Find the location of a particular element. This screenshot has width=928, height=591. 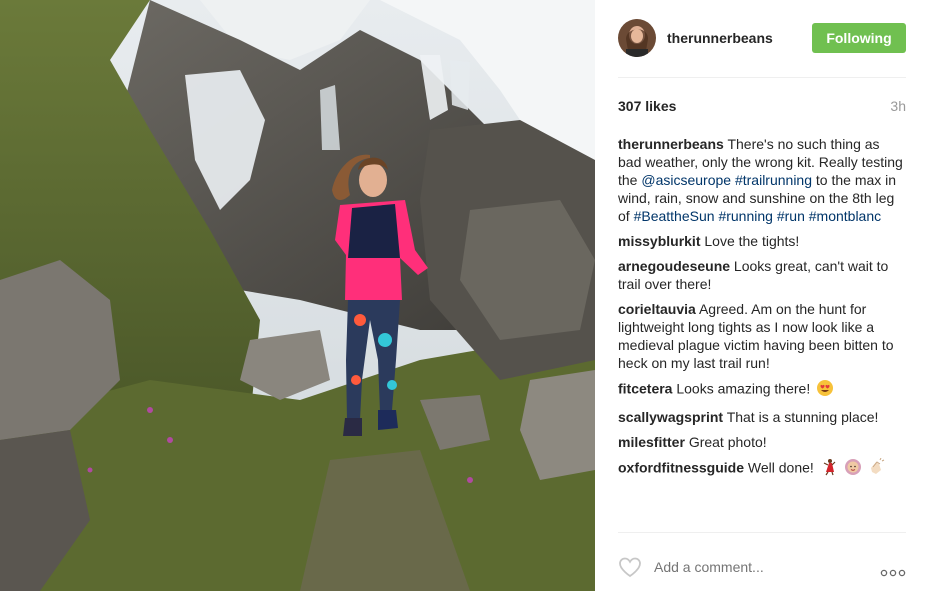

comment-username: milesfitter is located at coordinates (651, 442).